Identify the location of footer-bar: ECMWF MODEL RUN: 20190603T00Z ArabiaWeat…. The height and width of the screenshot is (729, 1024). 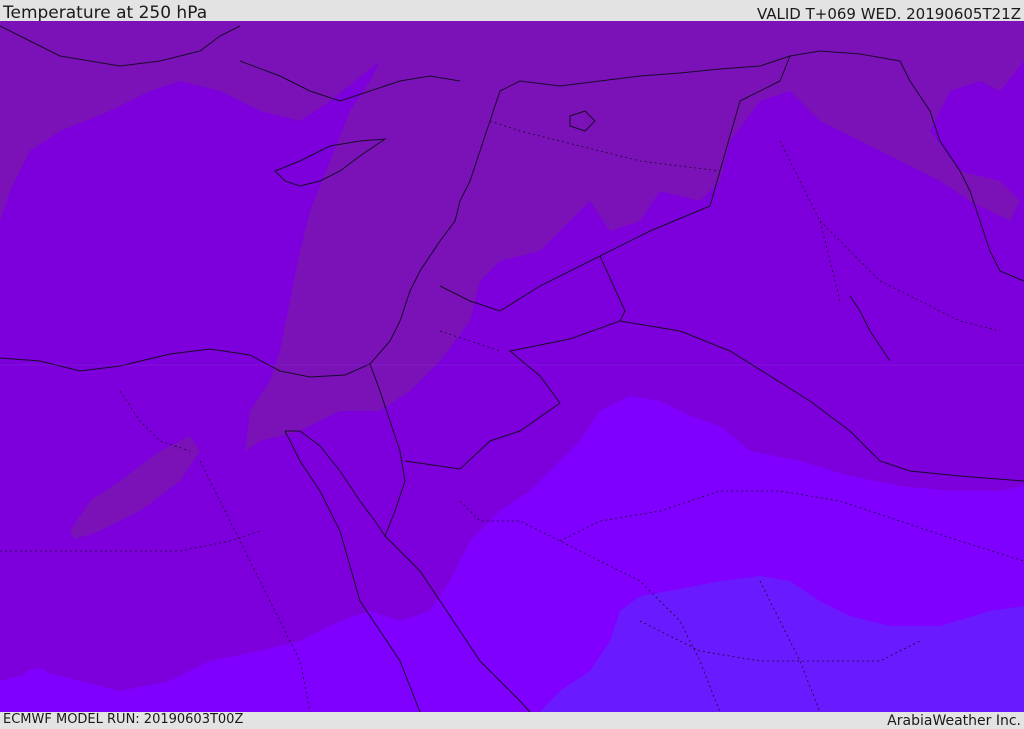
(512, 720).